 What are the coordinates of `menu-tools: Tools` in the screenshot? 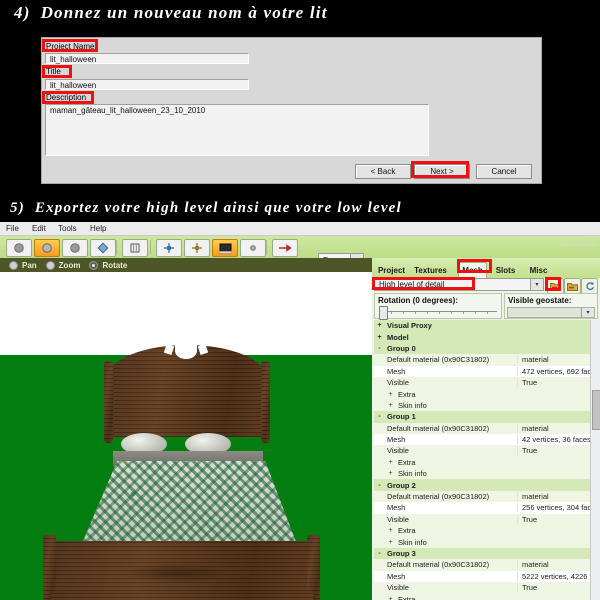 It's located at (67, 228).